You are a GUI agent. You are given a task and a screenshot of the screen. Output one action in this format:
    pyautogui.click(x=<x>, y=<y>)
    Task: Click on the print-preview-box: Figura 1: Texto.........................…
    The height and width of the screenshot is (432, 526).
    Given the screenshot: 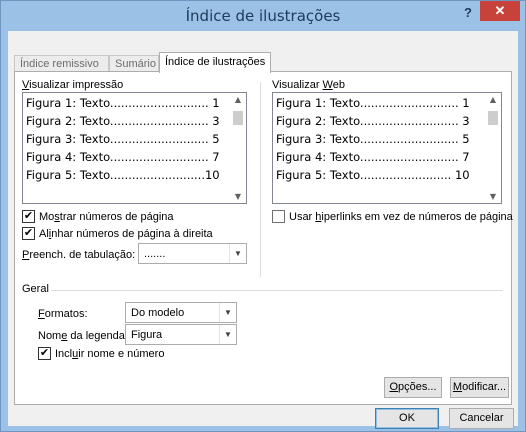 What is the action you would take?
    pyautogui.click(x=134, y=148)
    